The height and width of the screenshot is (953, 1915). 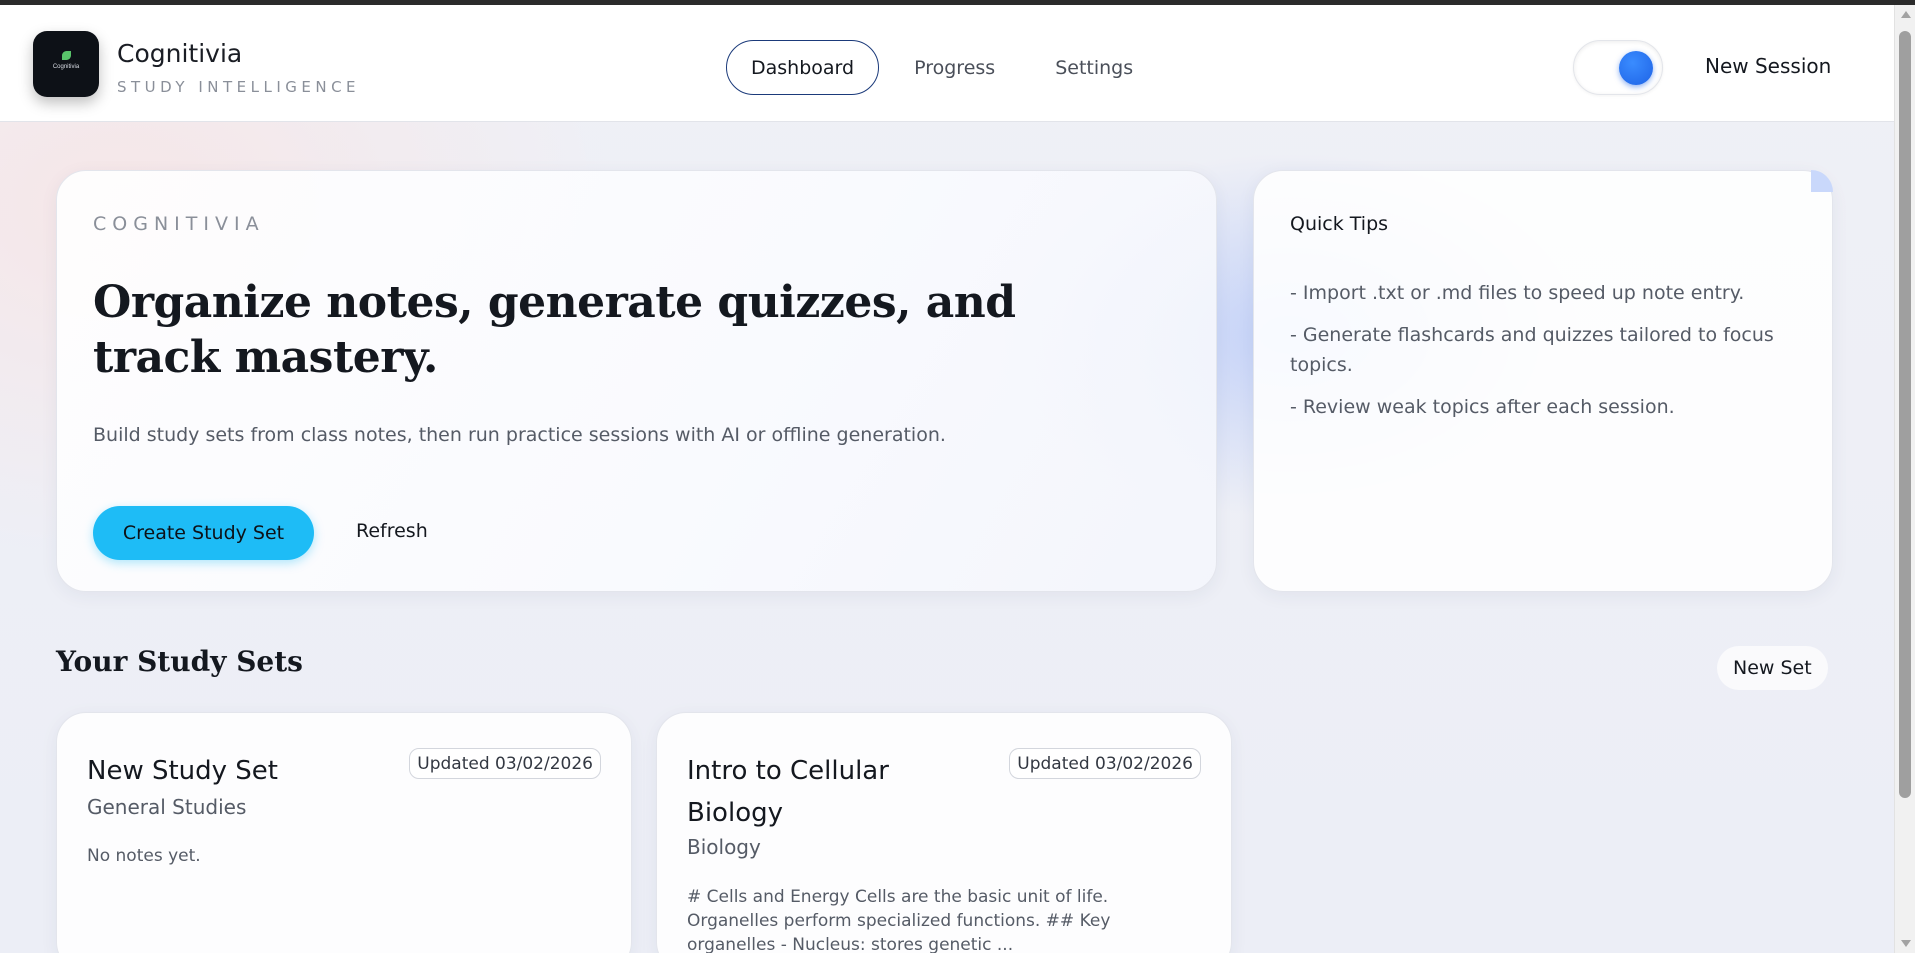 I want to click on app-logo: Cognitivia, so click(x=66, y=64).